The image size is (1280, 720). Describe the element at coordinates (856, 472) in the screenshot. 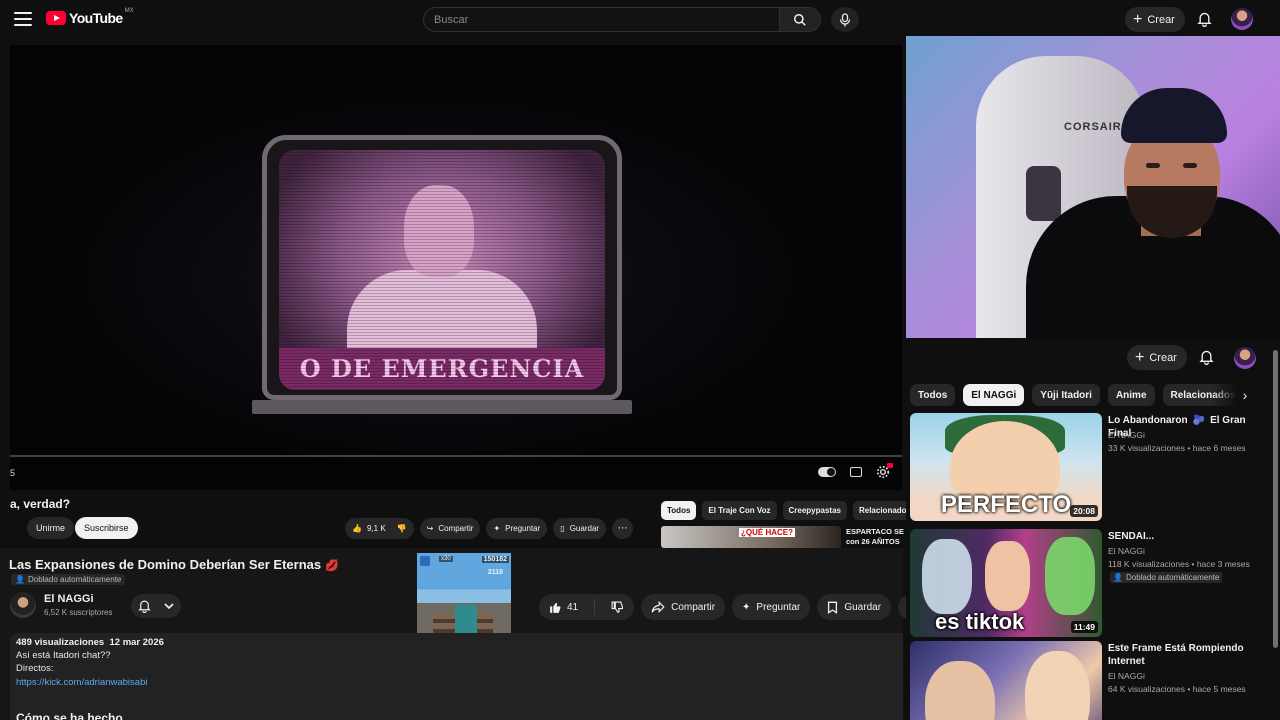

I see `subtitles-icon` at that location.